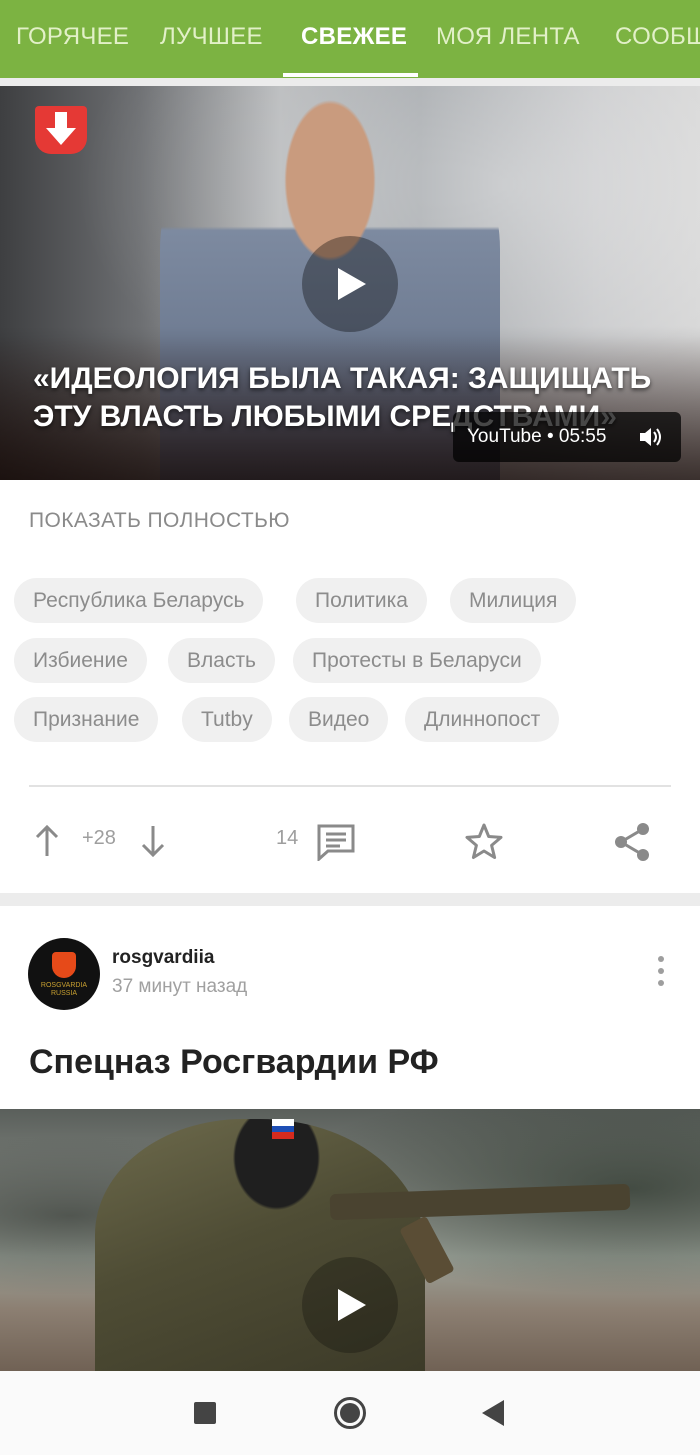 This screenshot has height=1455, width=700. What do you see at coordinates (513, 600) in the screenshot?
I see `tag-chip: Милиция` at bounding box center [513, 600].